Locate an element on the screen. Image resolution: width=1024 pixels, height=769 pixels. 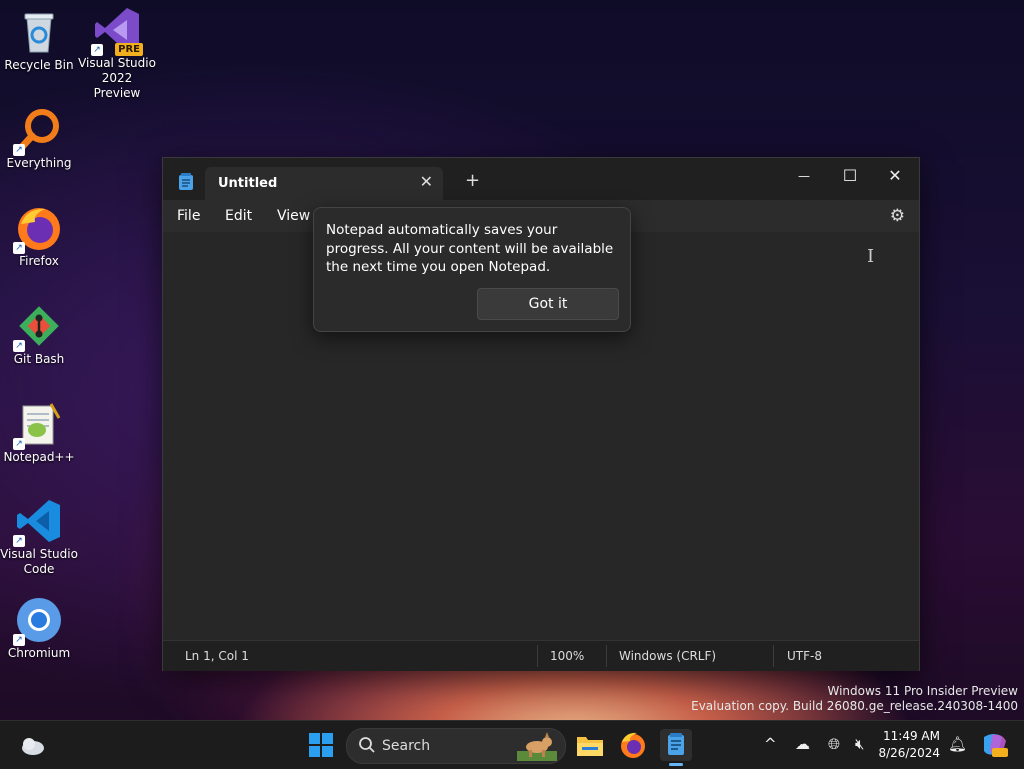
system-clock: 11:49 AM 8/26/2024 is located at coordinates (909, 745).